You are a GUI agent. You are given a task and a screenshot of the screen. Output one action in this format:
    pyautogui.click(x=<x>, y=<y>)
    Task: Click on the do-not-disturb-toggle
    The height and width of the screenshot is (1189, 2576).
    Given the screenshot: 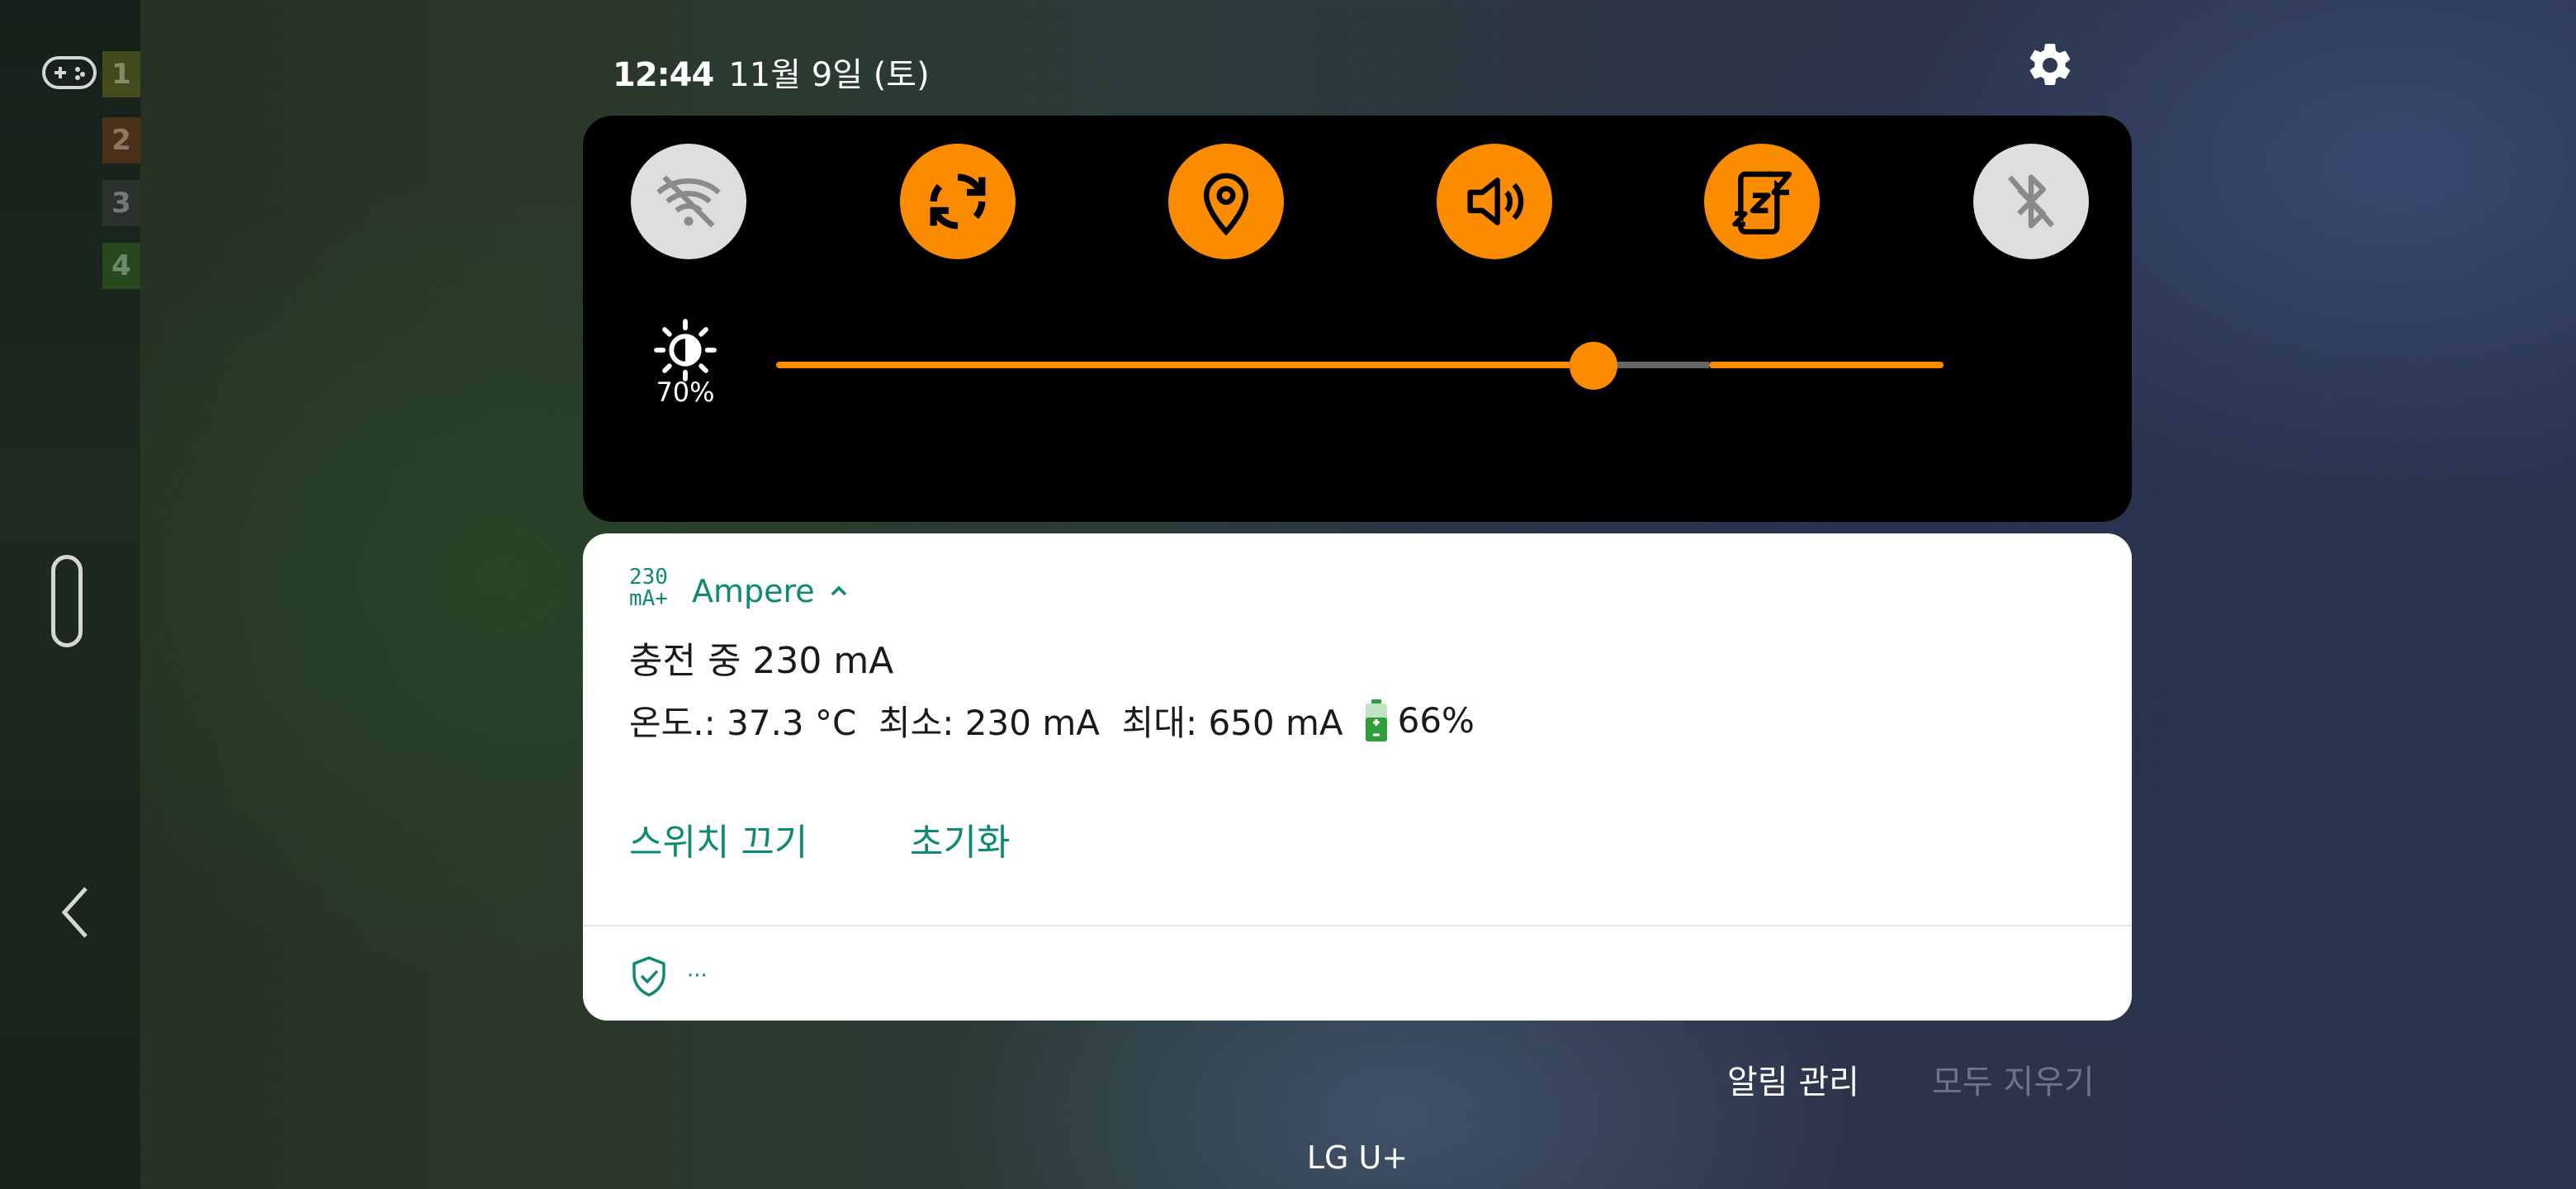 What is the action you would take?
    pyautogui.click(x=1762, y=201)
    